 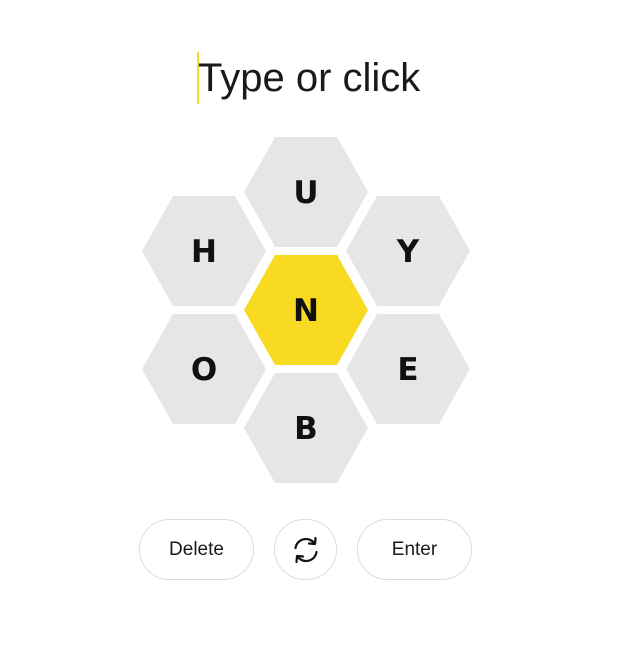 I want to click on hive-letter-lower-right: E, so click(x=407, y=370).